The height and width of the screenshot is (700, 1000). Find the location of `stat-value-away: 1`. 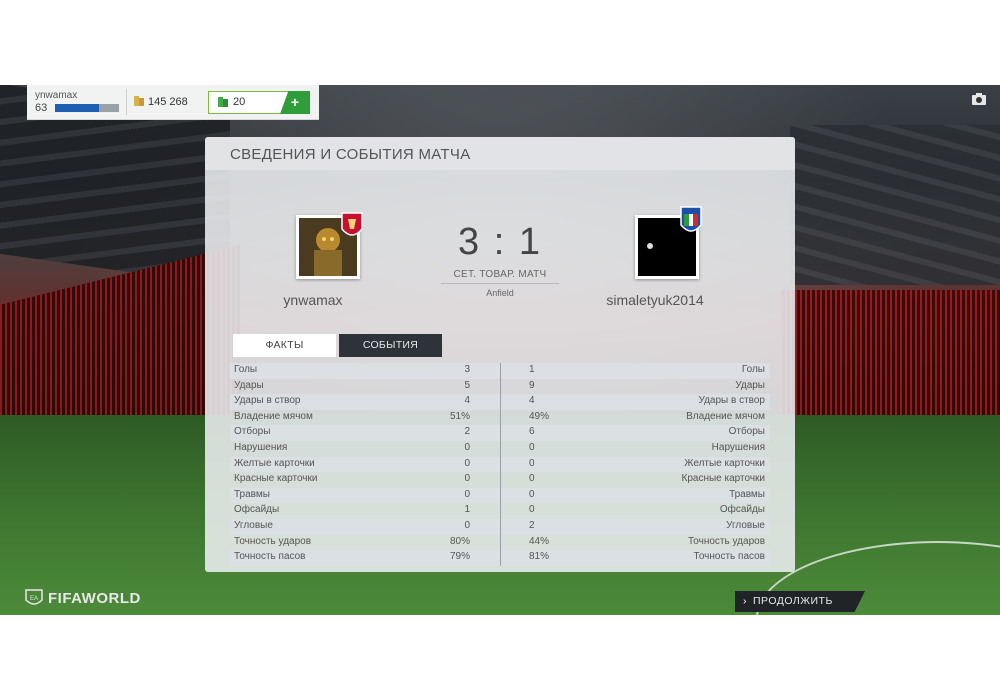

stat-value-away: 1 is located at coordinates (532, 369).